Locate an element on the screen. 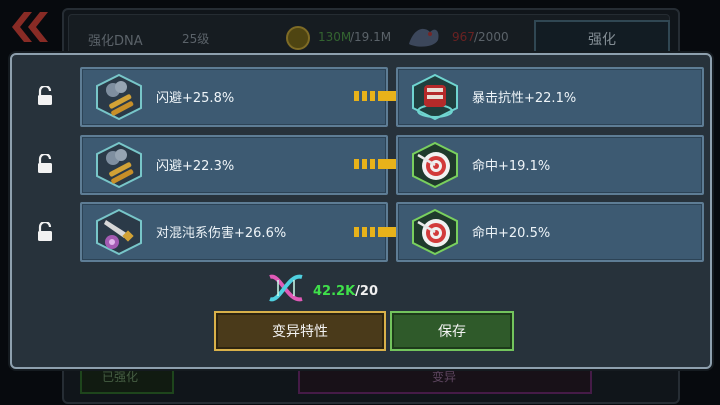  current-trait-label: 对混沌系伤害+26.6% is located at coordinates (221, 233).